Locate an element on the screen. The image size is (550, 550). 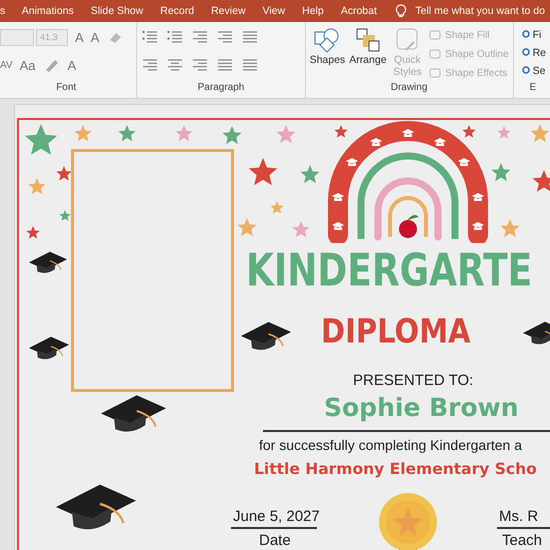
diploma-subtitle: DIPLOMA is located at coordinates (396, 331).